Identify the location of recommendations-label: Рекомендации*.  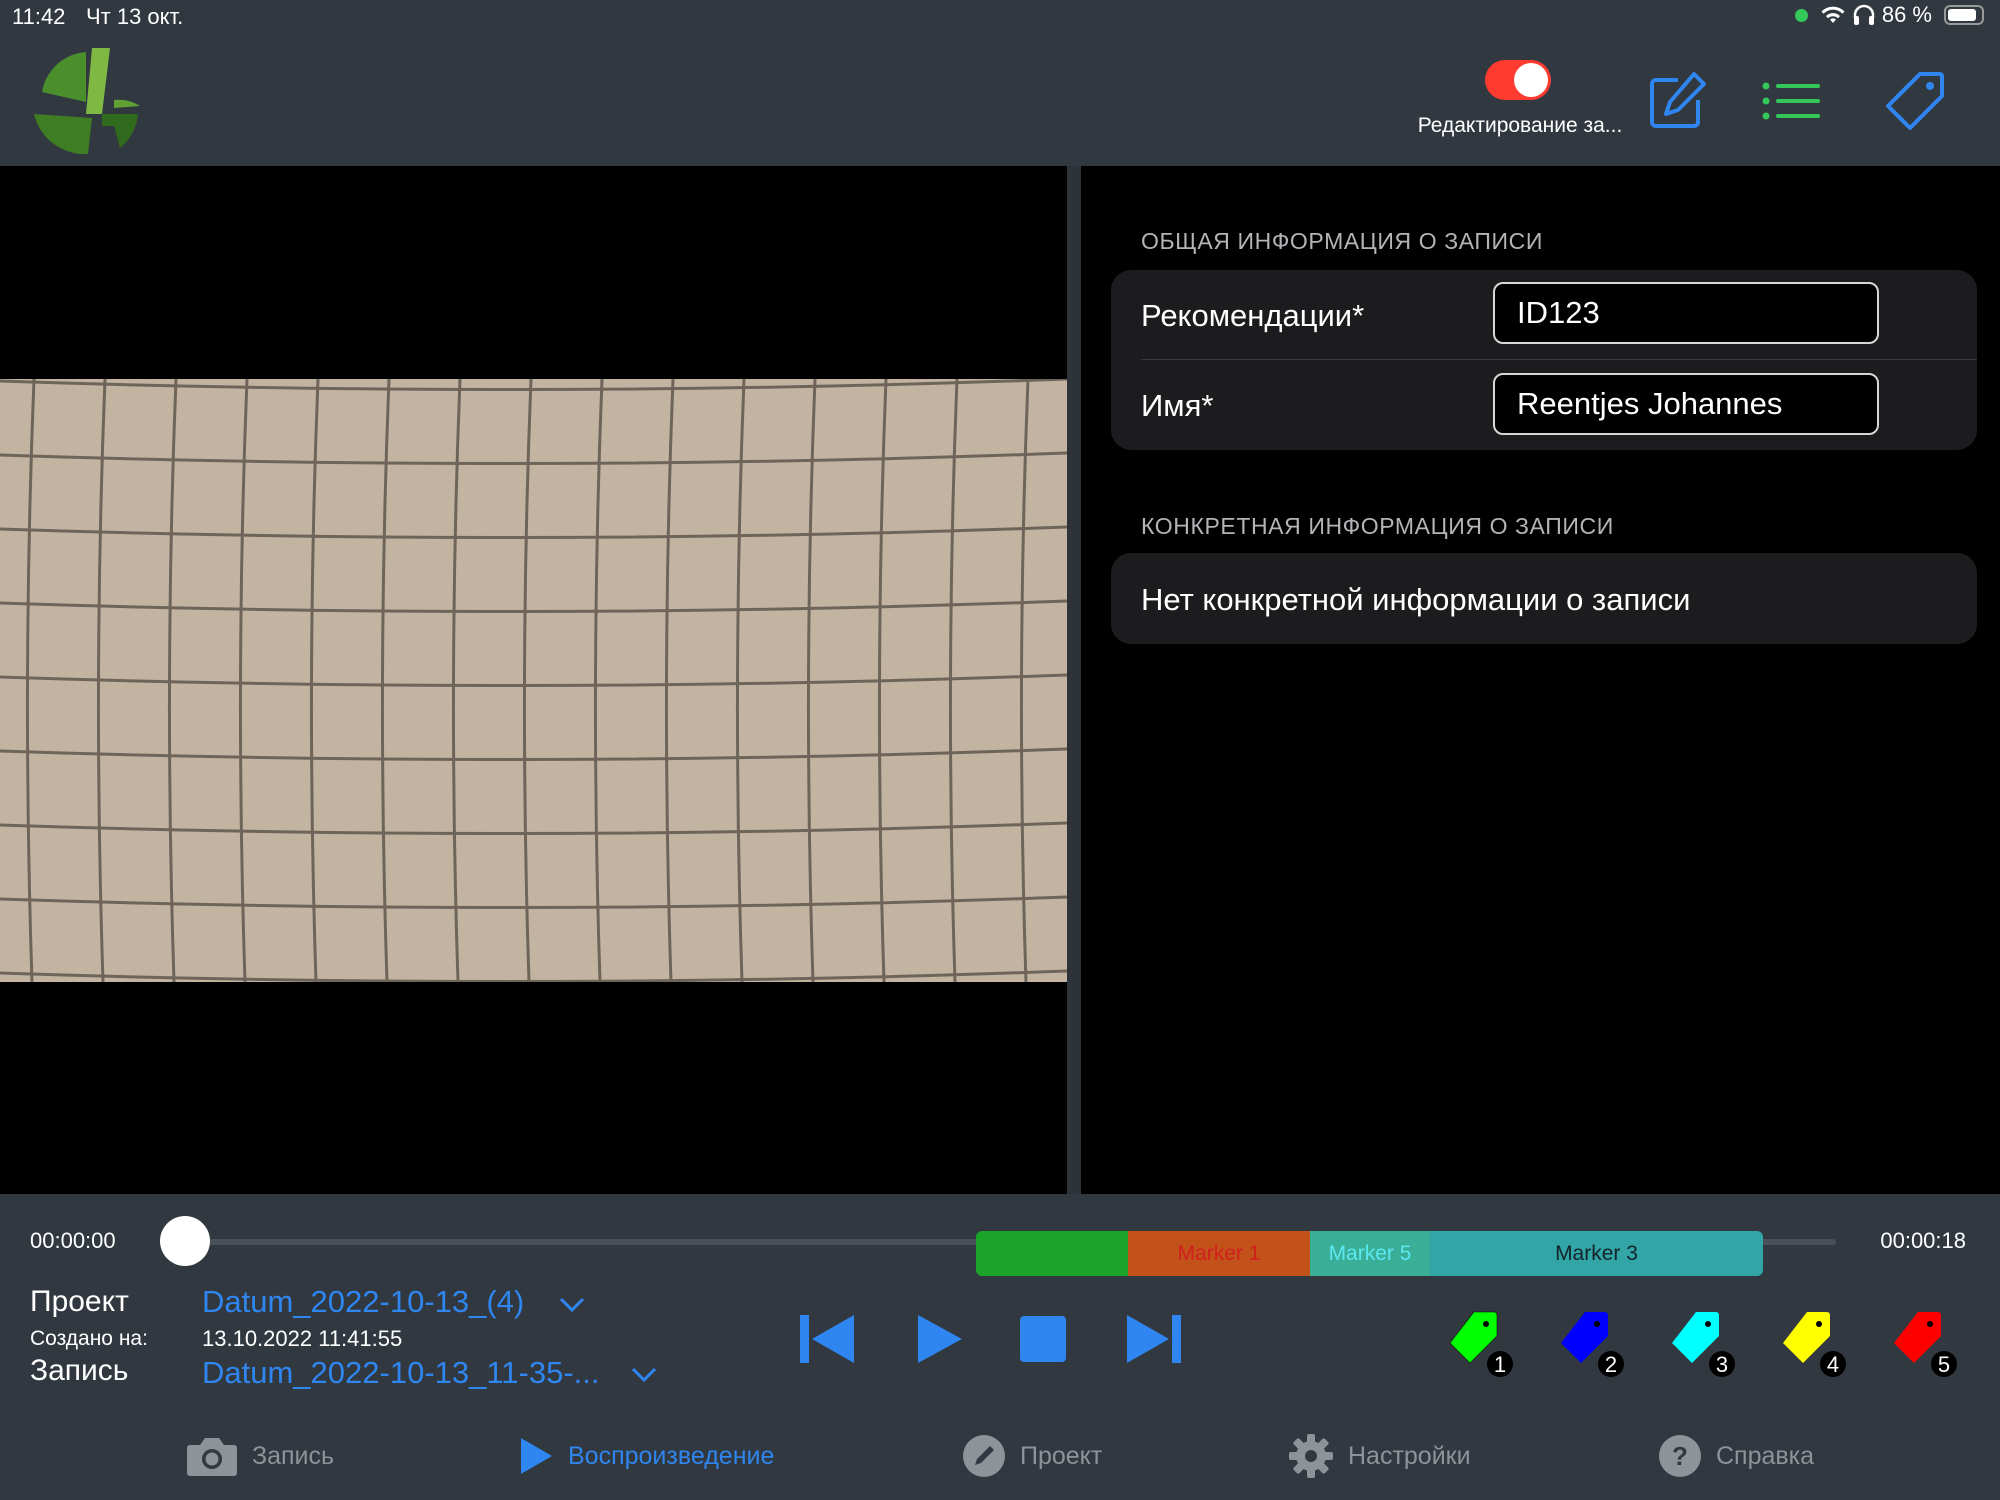
(1253, 315).